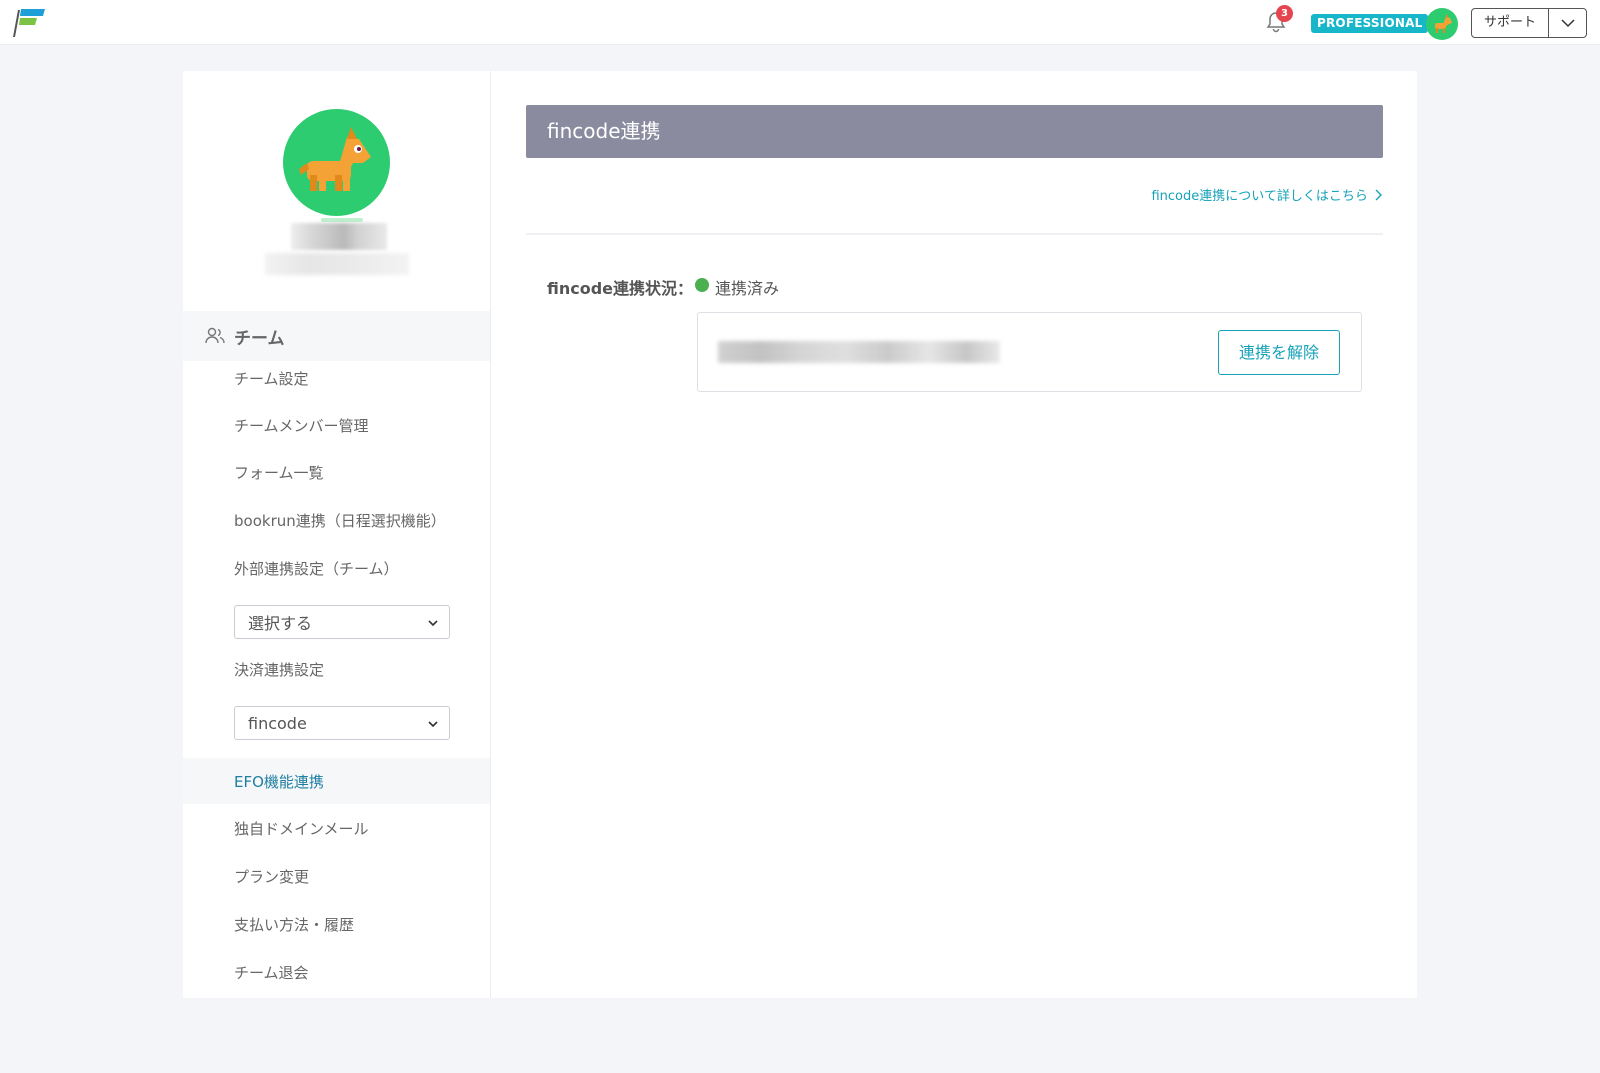 Image resolution: width=1600 pixels, height=1073 pixels. I want to click on sidebar-item-team-settings: チーム設定, so click(336, 378).